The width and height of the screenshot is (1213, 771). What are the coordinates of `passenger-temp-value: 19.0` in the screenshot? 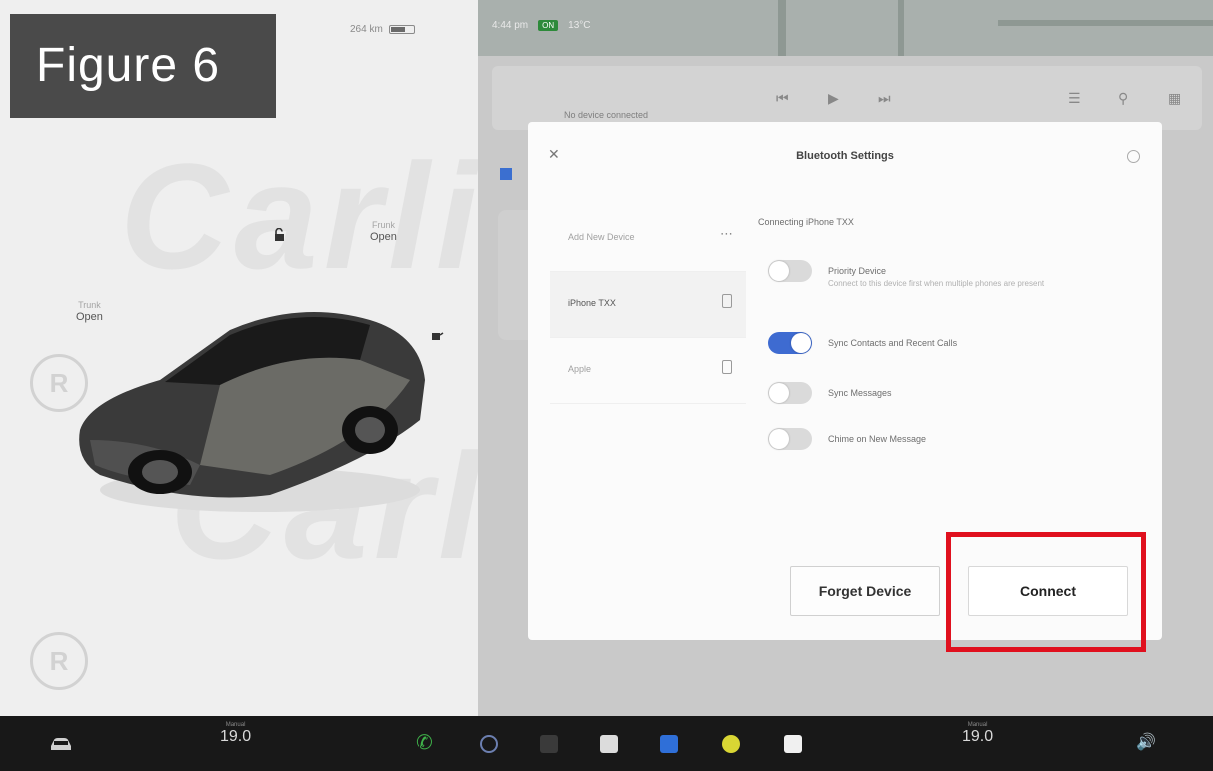 It's located at (978, 736).